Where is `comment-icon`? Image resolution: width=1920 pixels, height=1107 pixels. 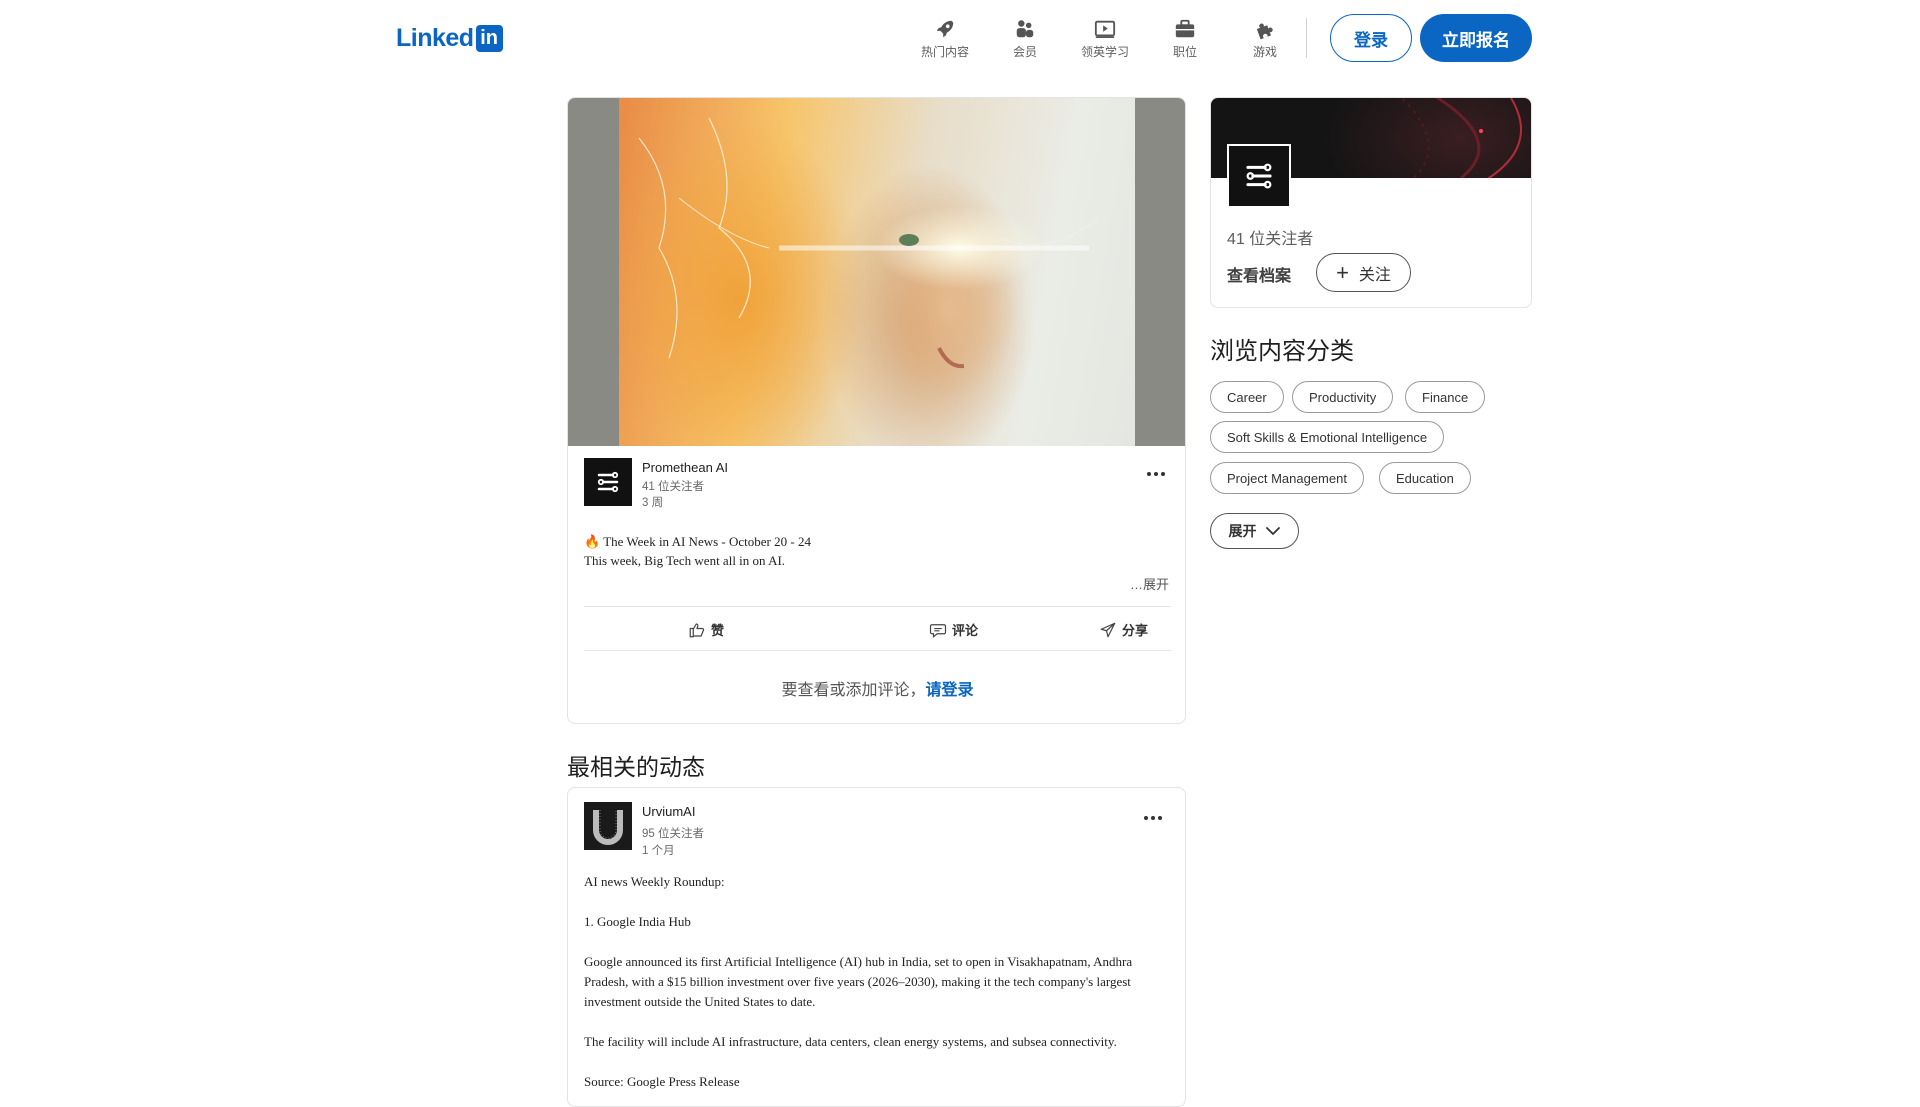 comment-icon is located at coordinates (938, 630).